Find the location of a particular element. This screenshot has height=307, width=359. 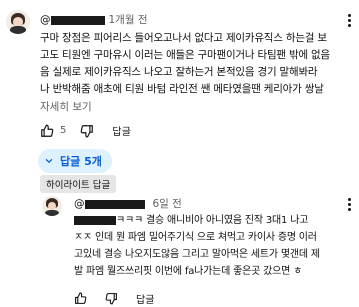

reply-line: 발 파엠 뭘즈쓰리핏 이번에 fa나가는데 좋은곳 갔으면 ㅎ is located at coordinates (188, 271).